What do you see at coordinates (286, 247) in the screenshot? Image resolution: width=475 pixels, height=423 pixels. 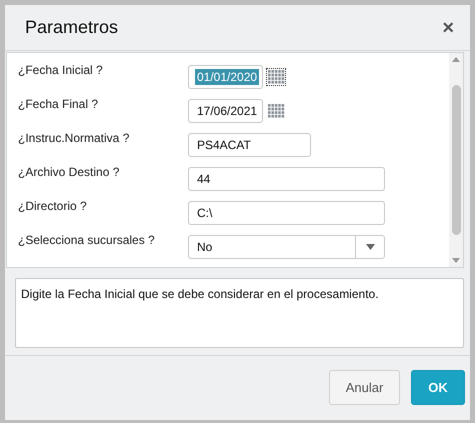 I see `select-field: No` at bounding box center [286, 247].